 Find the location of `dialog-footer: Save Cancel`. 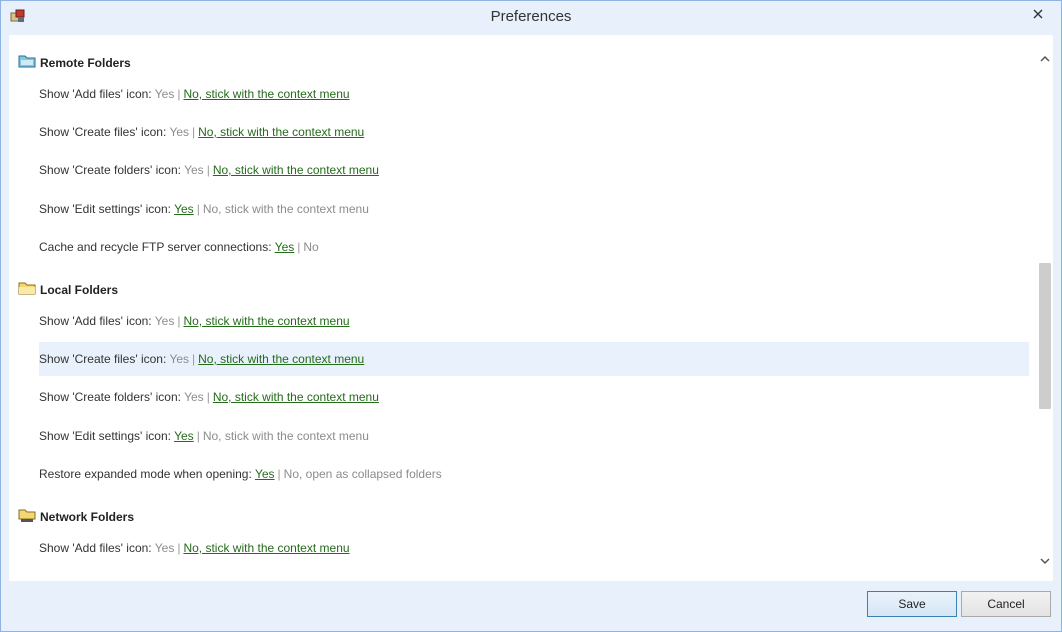

dialog-footer: Save Cancel is located at coordinates (531, 606).